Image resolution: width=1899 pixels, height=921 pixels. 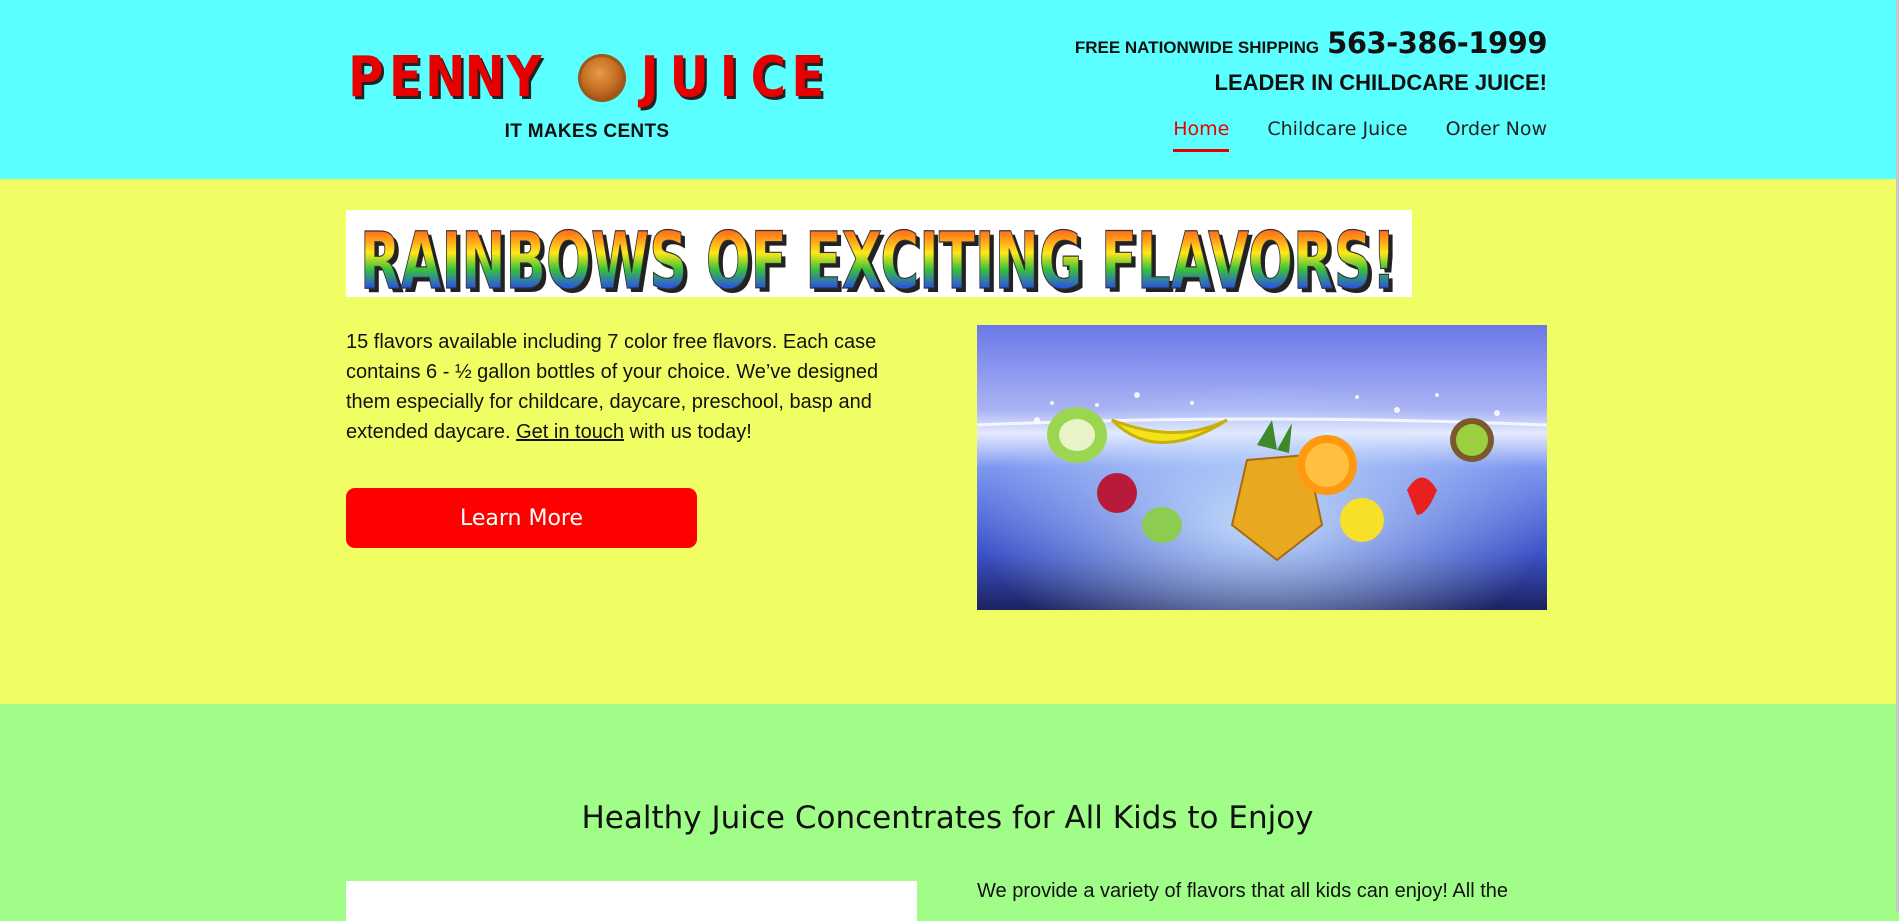 I want to click on nav-item-home: Home, so click(x=1201, y=135).